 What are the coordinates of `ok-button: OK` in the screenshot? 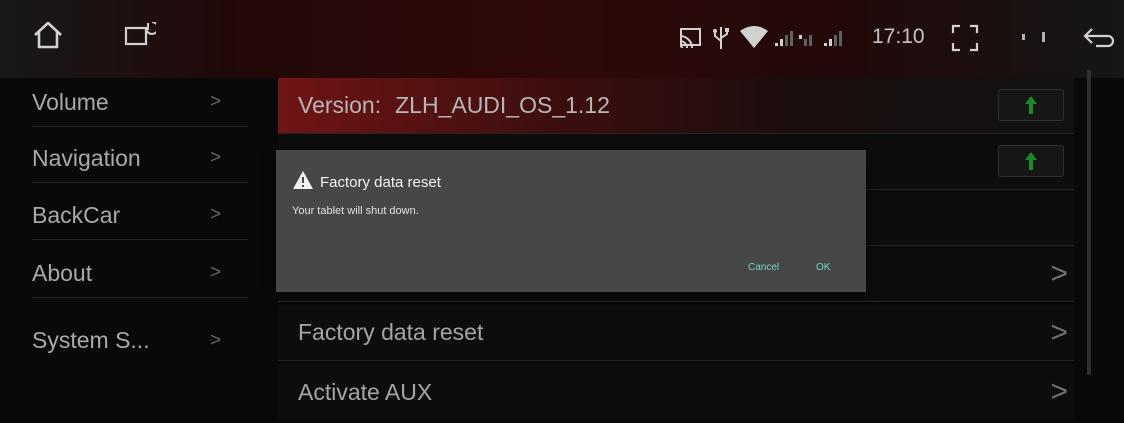 It's located at (823, 267).